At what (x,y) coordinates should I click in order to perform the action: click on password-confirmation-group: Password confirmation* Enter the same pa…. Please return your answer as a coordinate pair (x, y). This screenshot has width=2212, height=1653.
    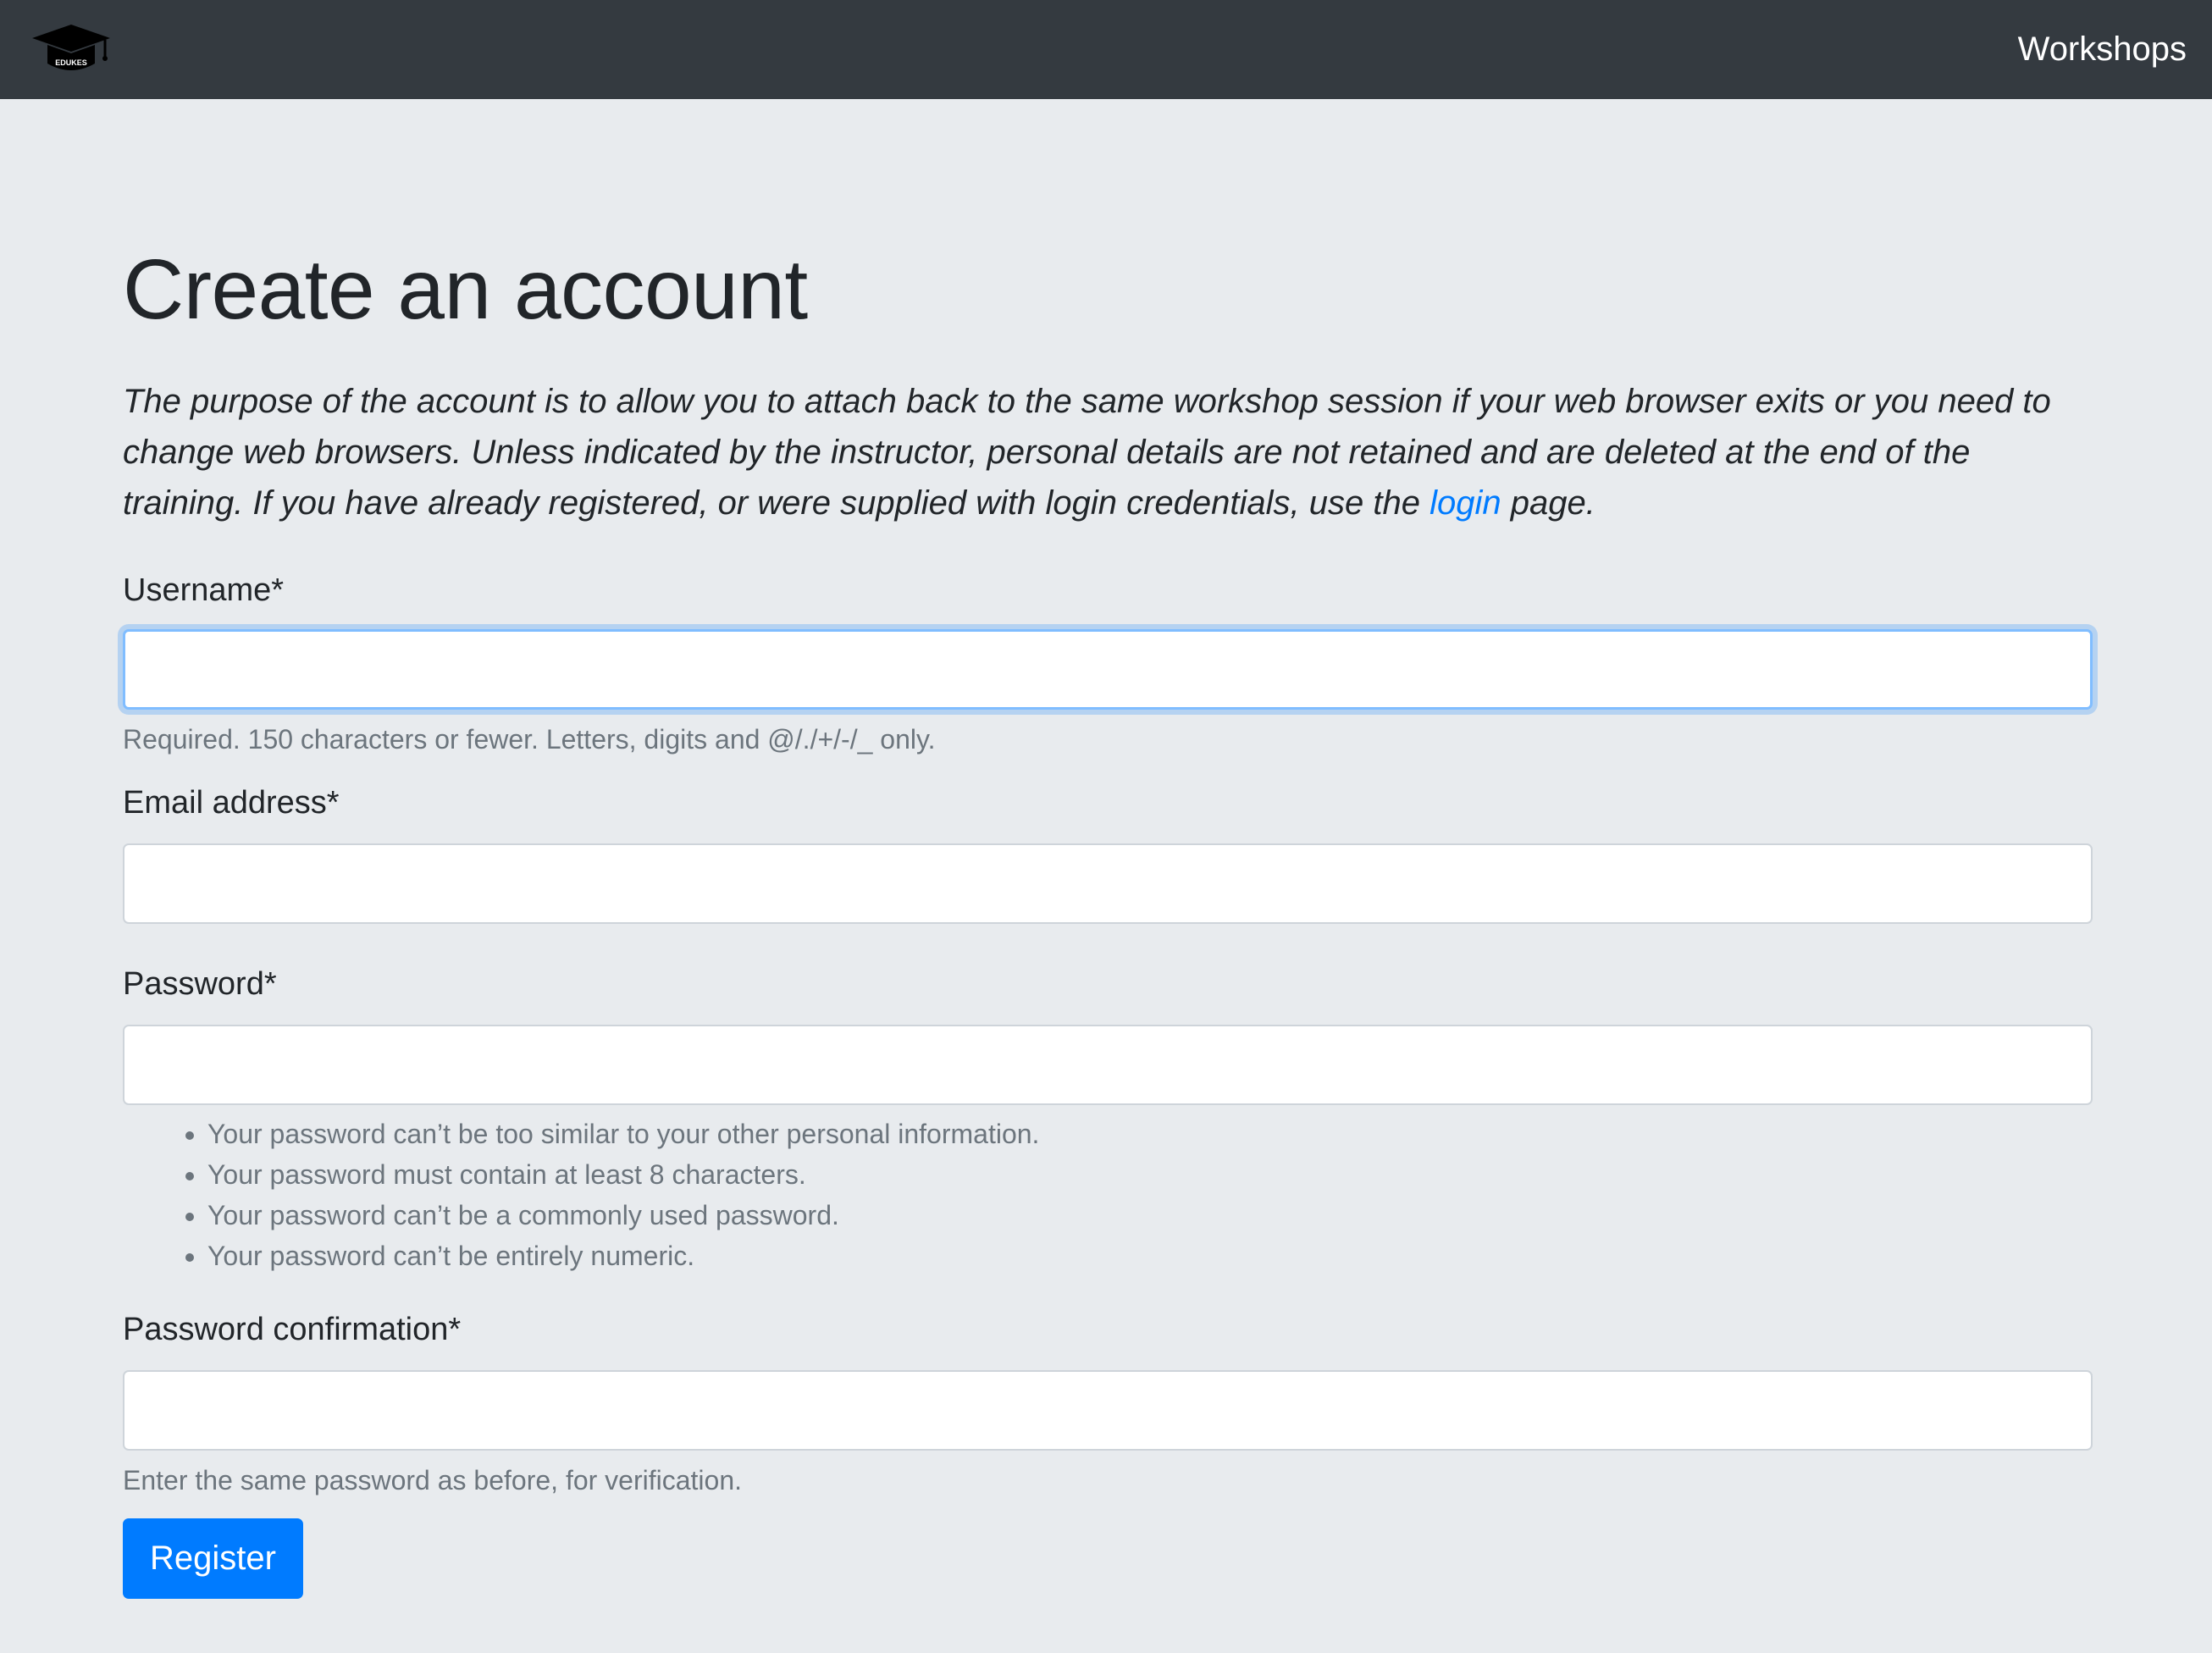
    Looking at the image, I should click on (1108, 1403).